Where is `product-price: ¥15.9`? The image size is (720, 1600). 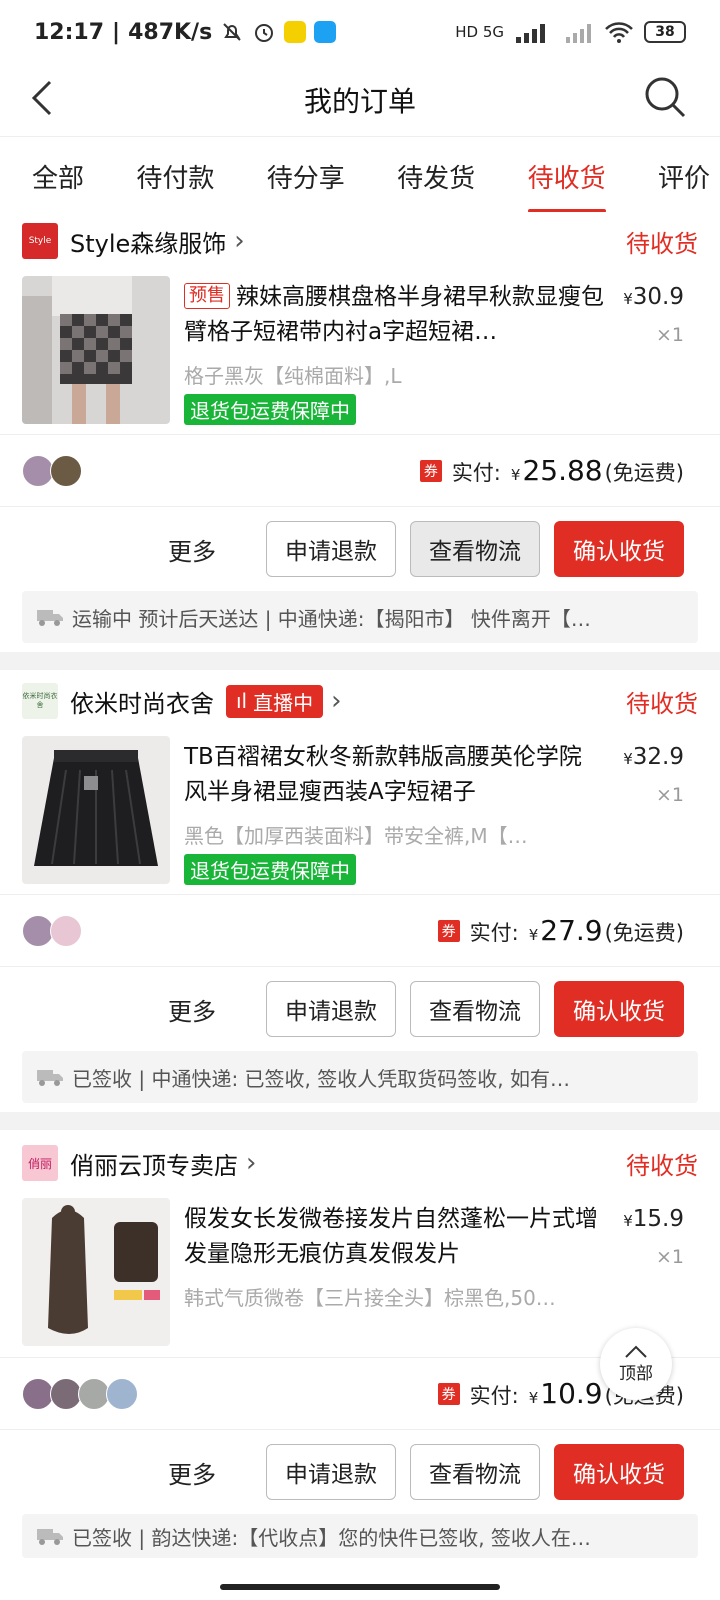 product-price: ¥15.9 is located at coordinates (653, 1219).